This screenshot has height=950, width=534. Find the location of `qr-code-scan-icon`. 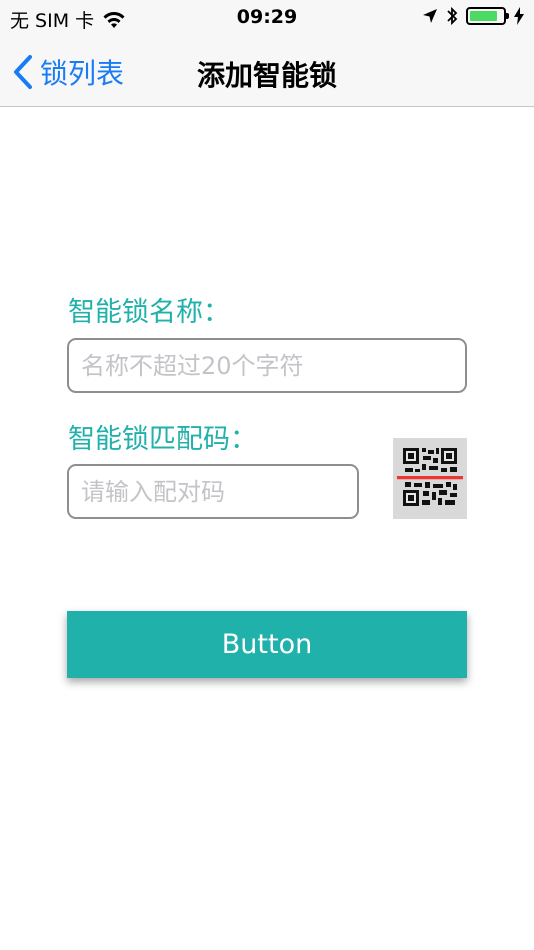

qr-code-scan-icon is located at coordinates (430, 478).